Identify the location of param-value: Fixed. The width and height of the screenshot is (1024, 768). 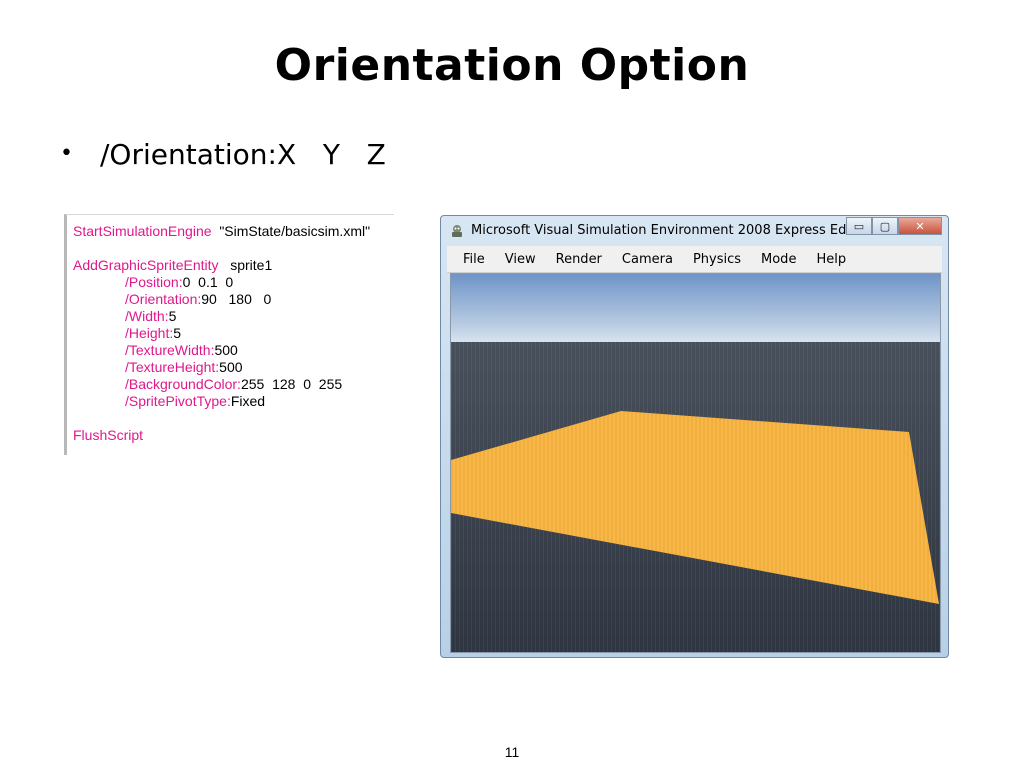
(248, 401).